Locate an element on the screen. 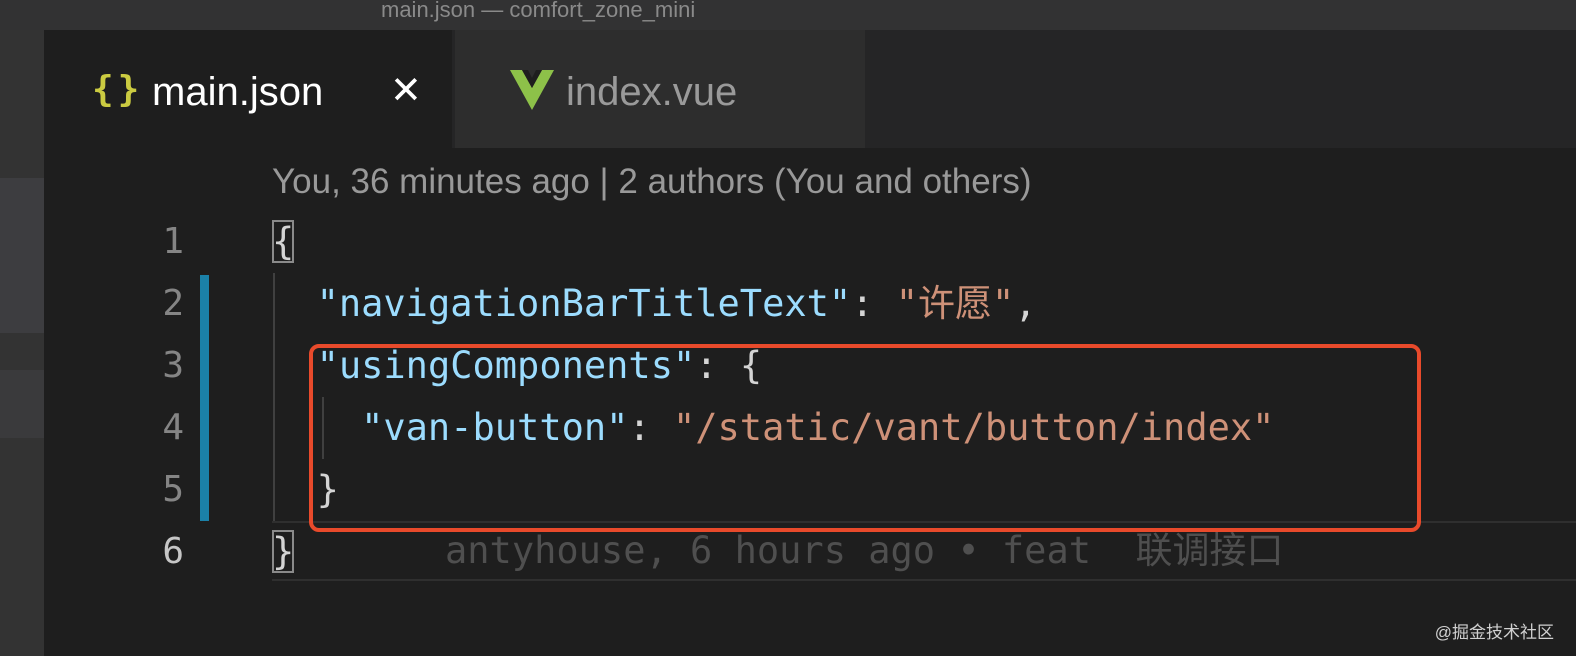  vue-logo-icon is located at coordinates (532, 90).